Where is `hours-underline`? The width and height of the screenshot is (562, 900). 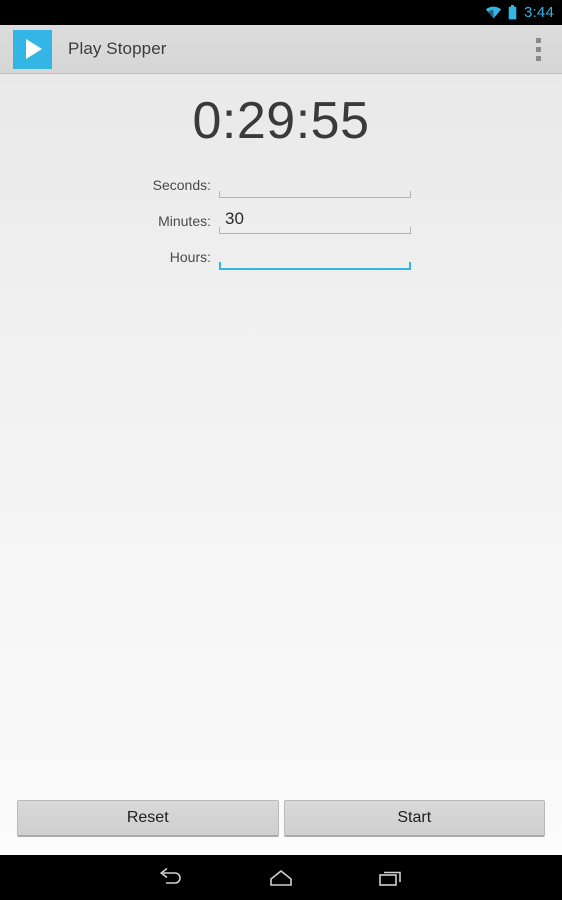
hours-underline is located at coordinates (315, 266).